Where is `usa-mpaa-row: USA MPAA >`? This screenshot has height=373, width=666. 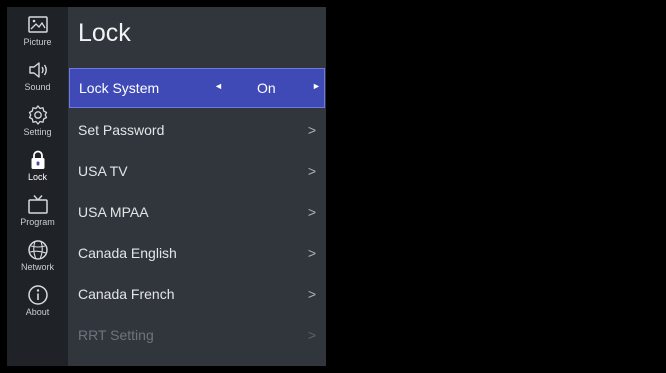
usa-mpaa-row: USA MPAA > is located at coordinates (197, 212).